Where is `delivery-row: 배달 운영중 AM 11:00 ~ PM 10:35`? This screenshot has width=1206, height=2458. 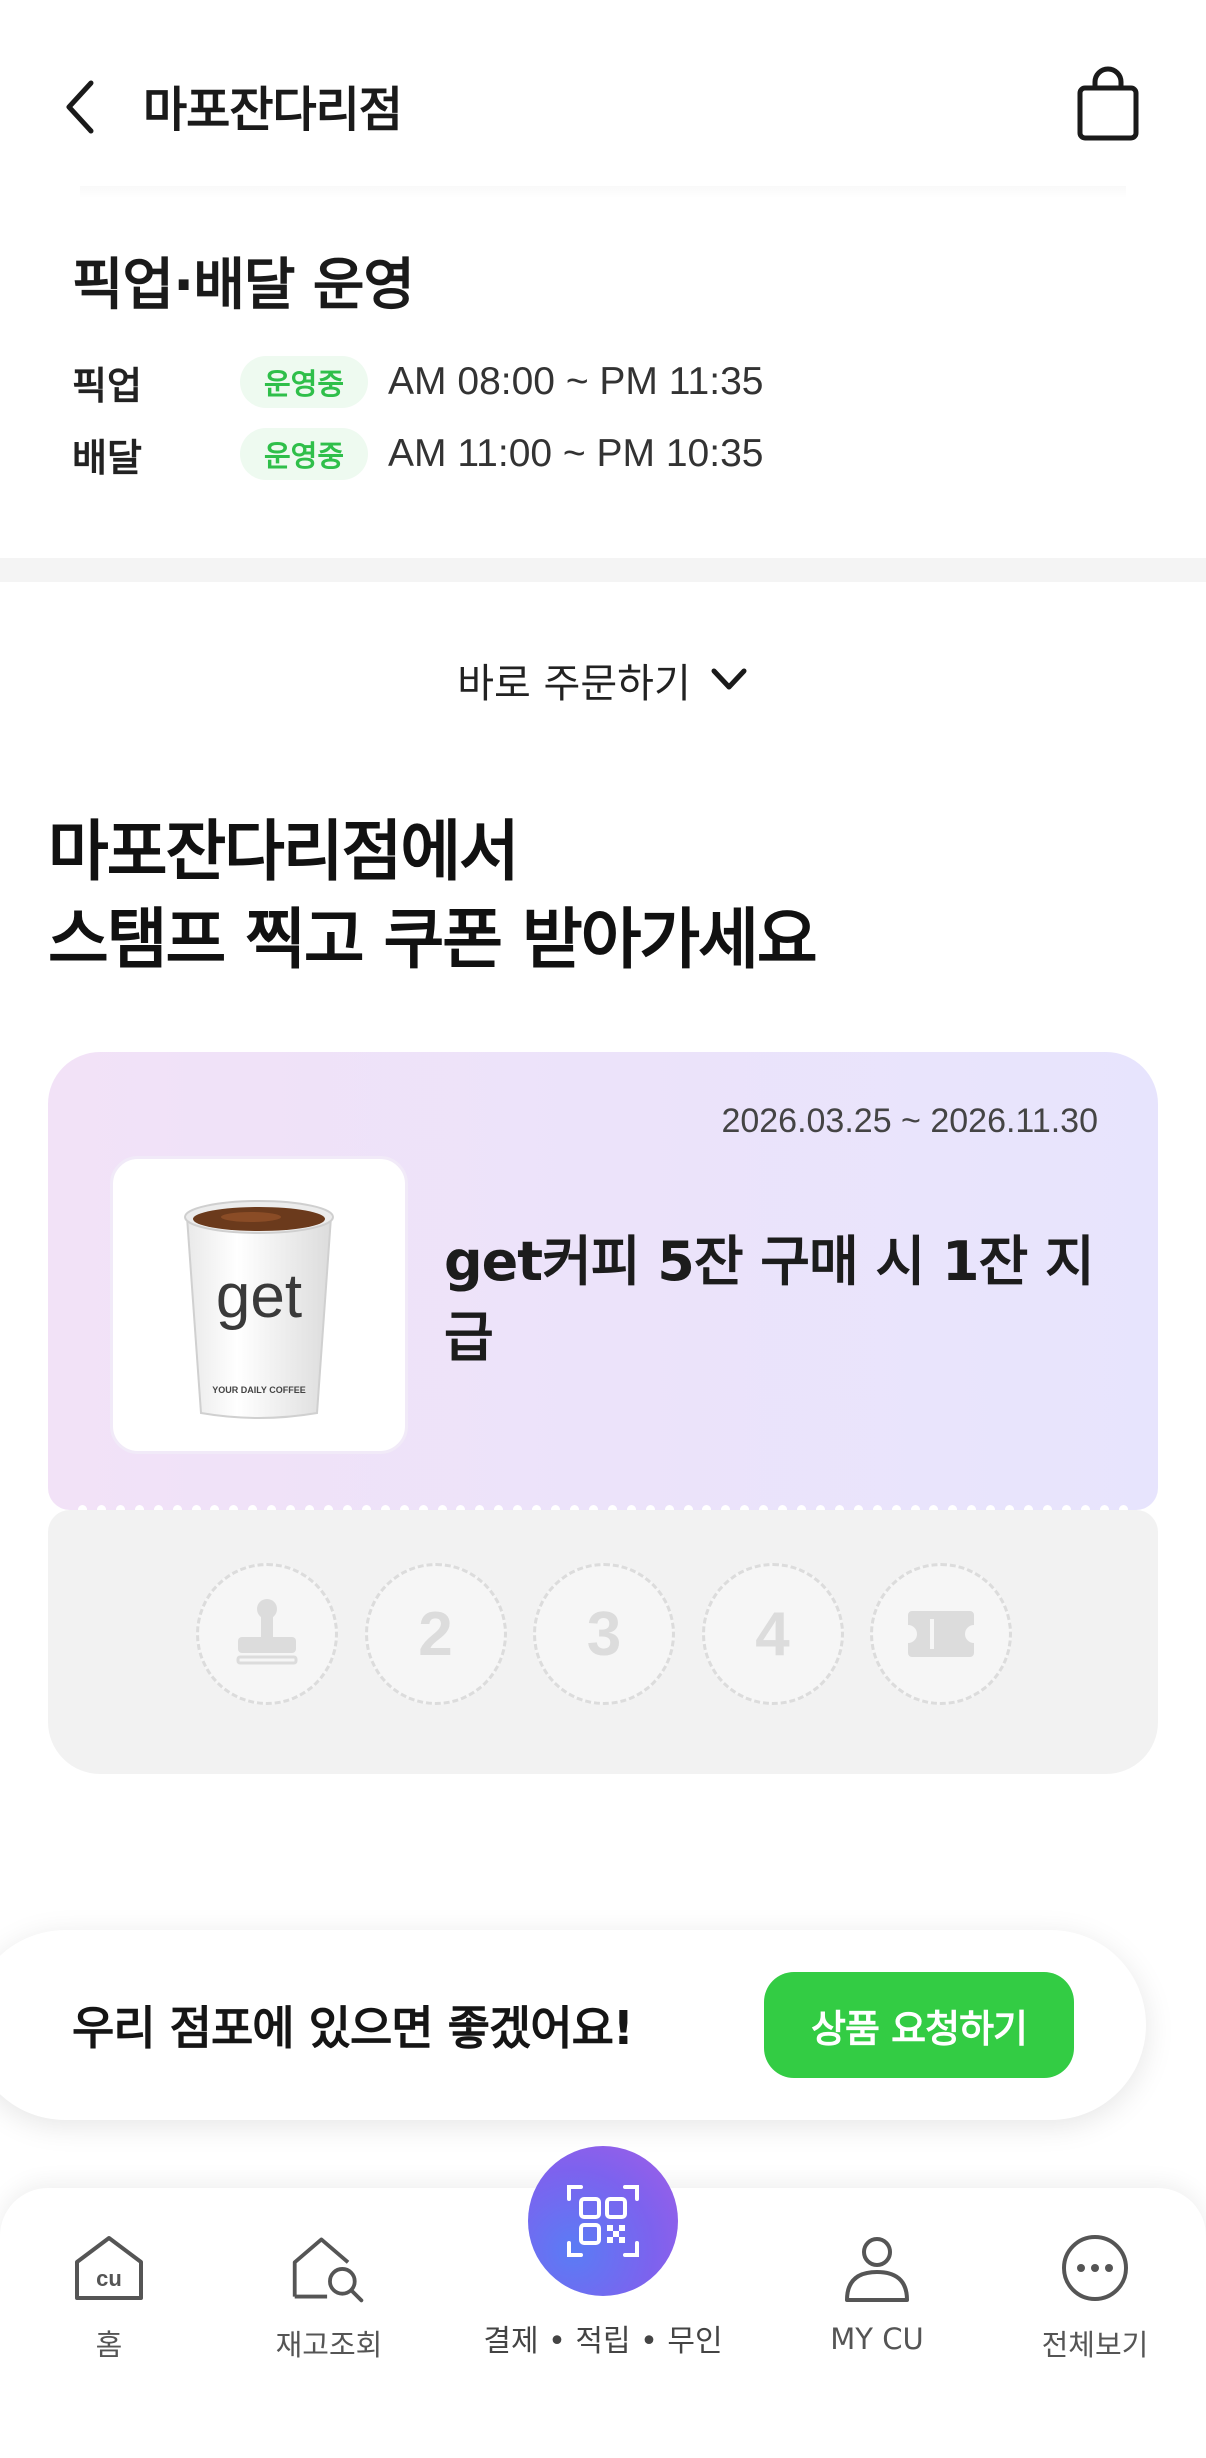 delivery-row: 배달 운영중 AM 11:00 ~ PM 10:35 is located at coordinates (417, 454).